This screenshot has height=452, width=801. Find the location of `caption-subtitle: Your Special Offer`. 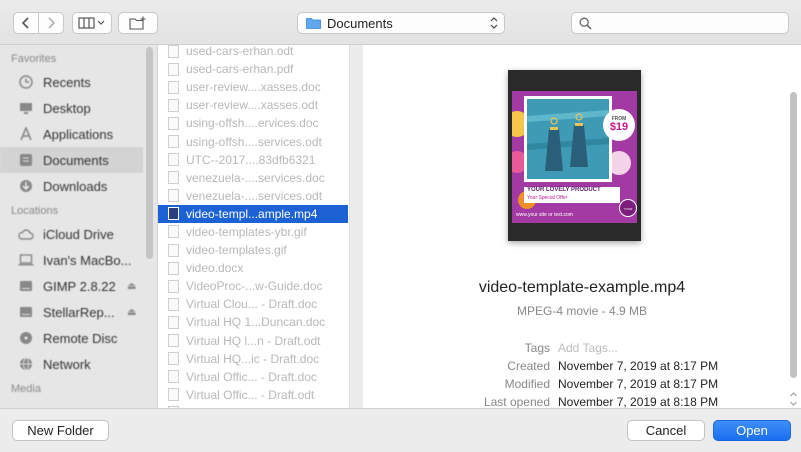

caption-subtitle: Your Special Offer is located at coordinates (547, 198).